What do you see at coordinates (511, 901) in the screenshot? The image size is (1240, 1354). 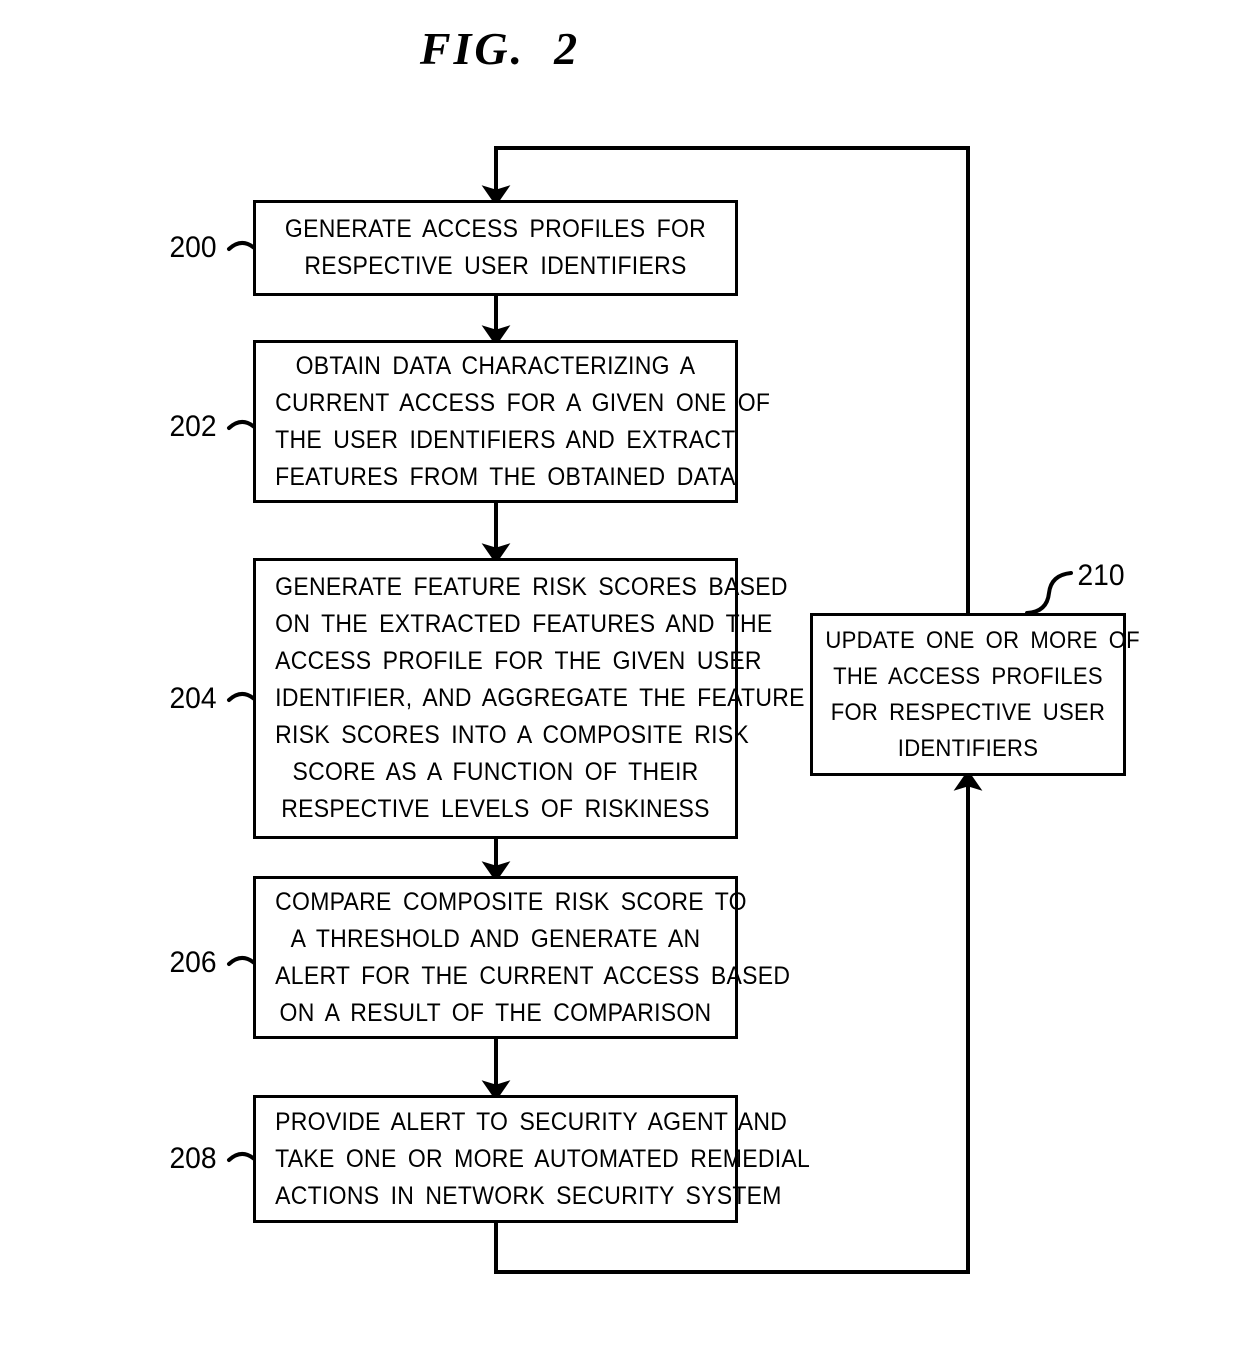 I see `box-206-line-1: COMPARE COMPOSITE RISK SCORE TO` at bounding box center [511, 901].